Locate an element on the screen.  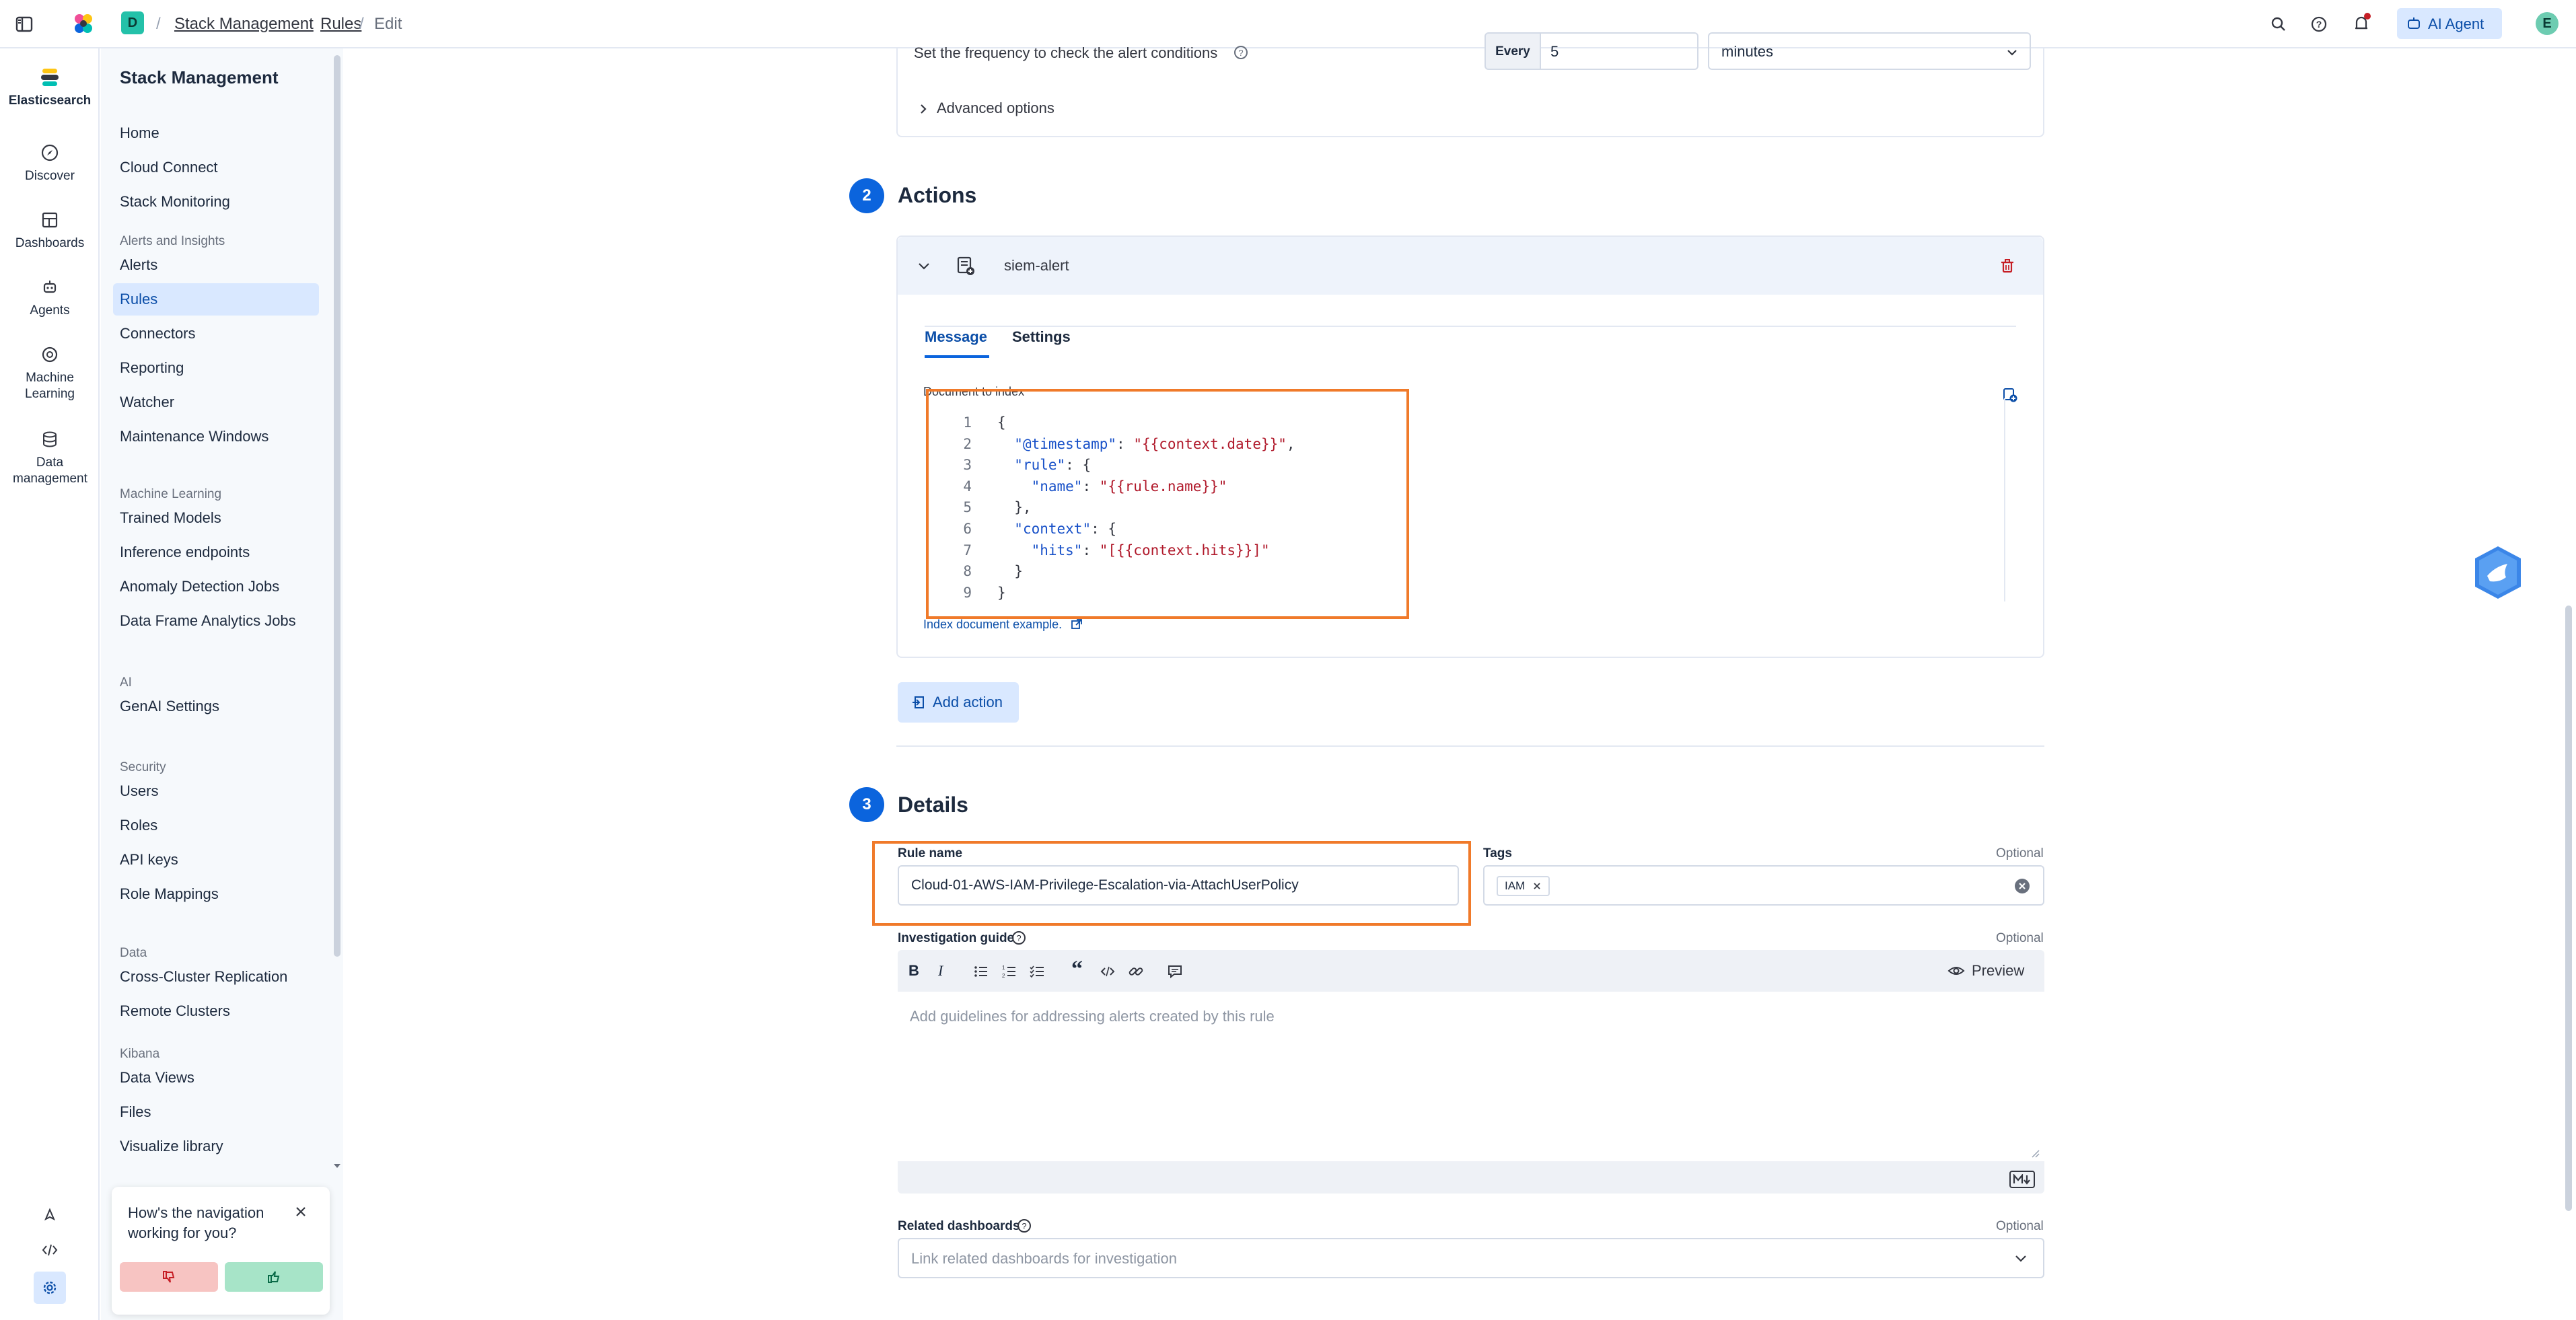
quote-icon: “ is located at coordinates (1077, 969).